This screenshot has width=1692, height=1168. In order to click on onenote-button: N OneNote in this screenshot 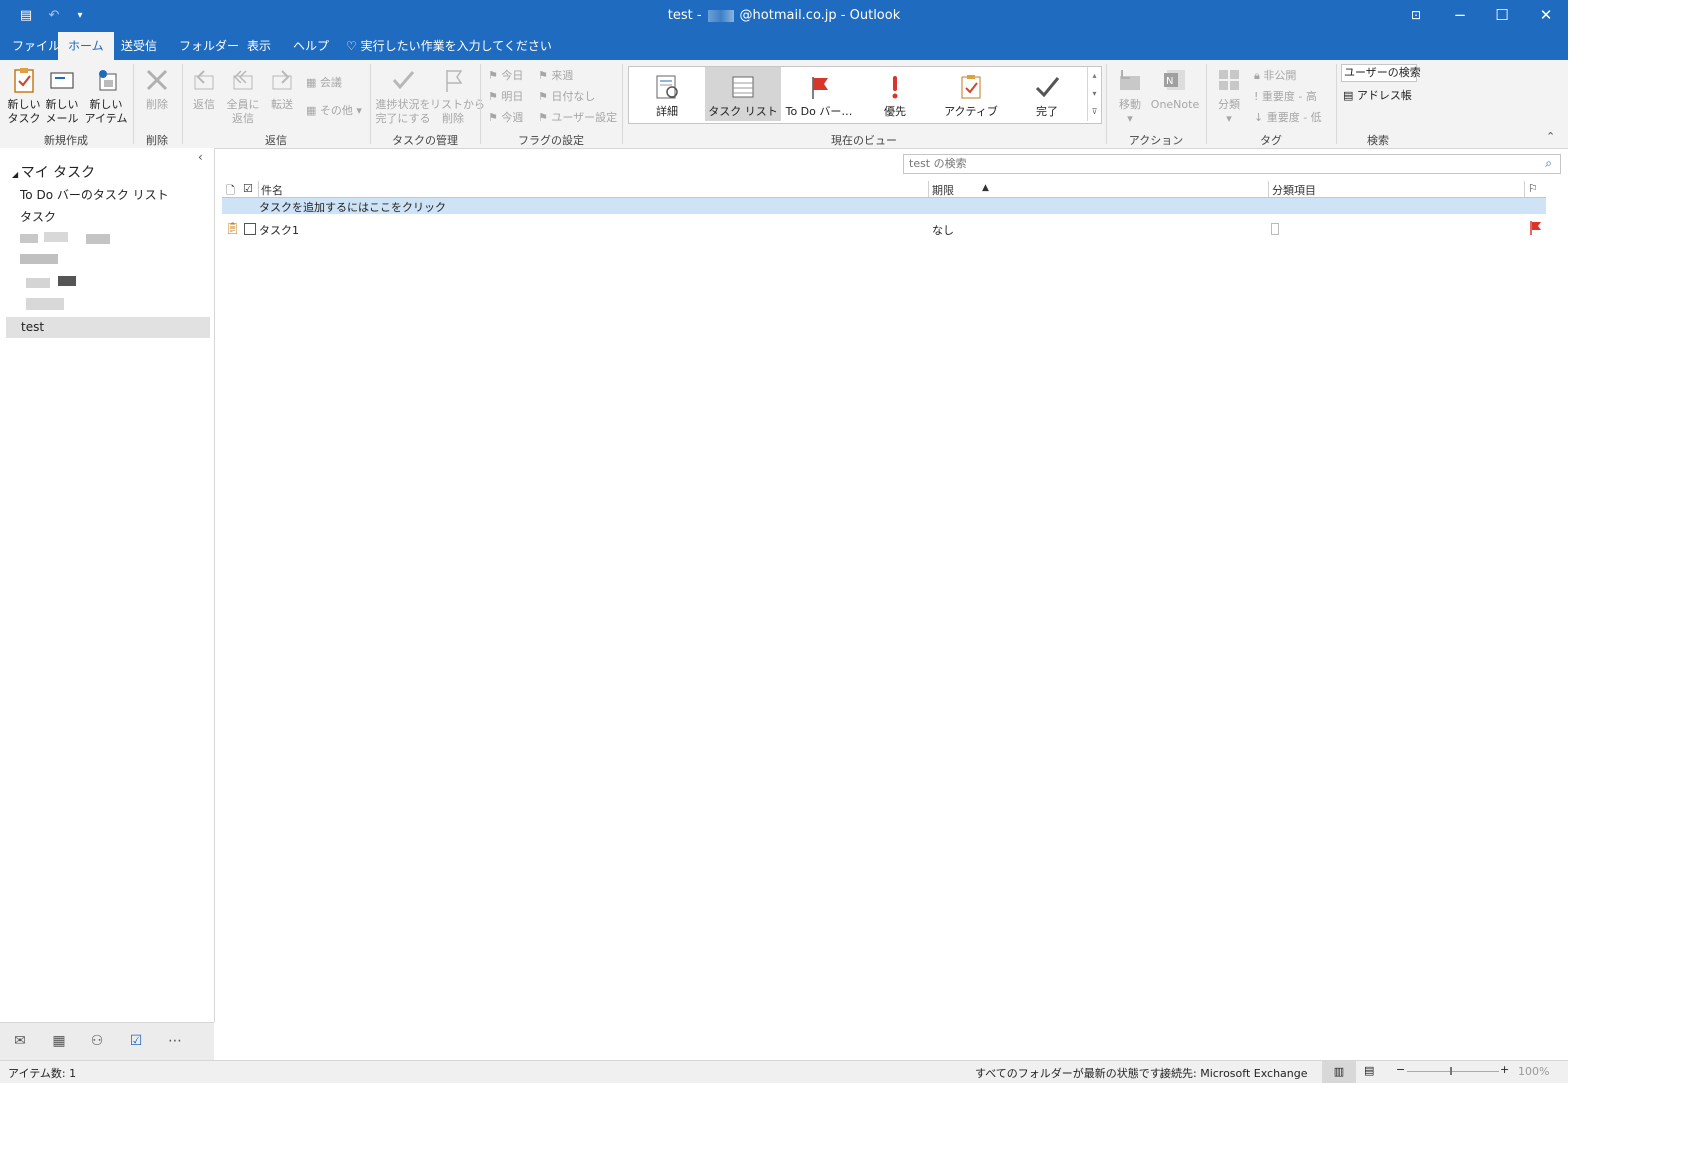, I will do `click(1175, 89)`.